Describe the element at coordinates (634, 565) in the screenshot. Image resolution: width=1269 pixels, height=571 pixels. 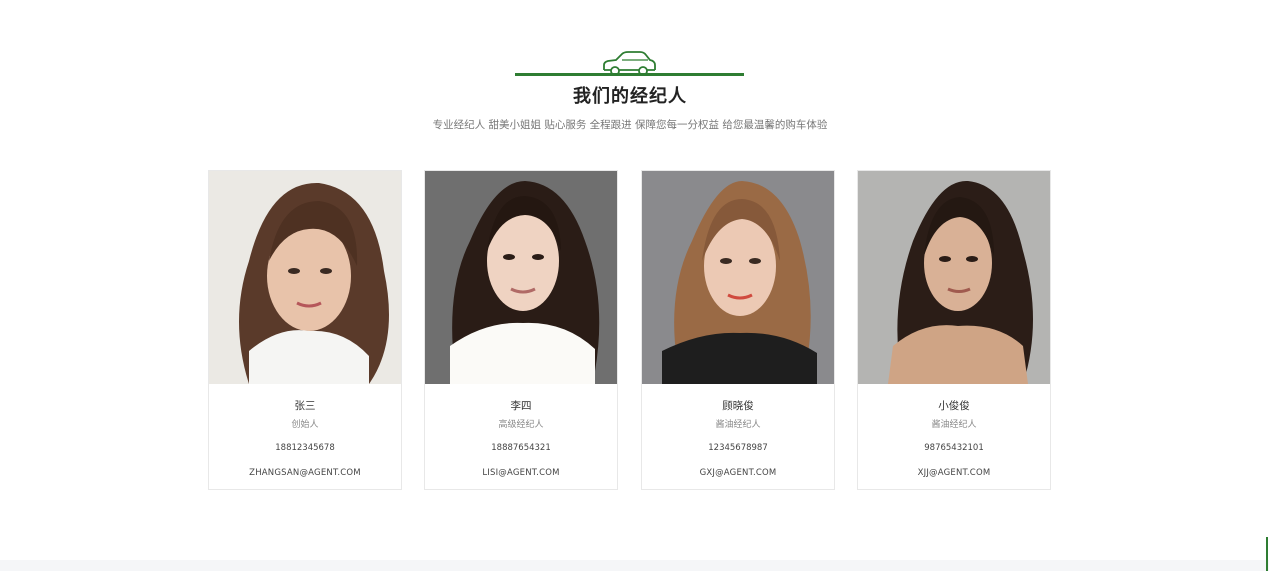
I see `footer-strip` at that location.